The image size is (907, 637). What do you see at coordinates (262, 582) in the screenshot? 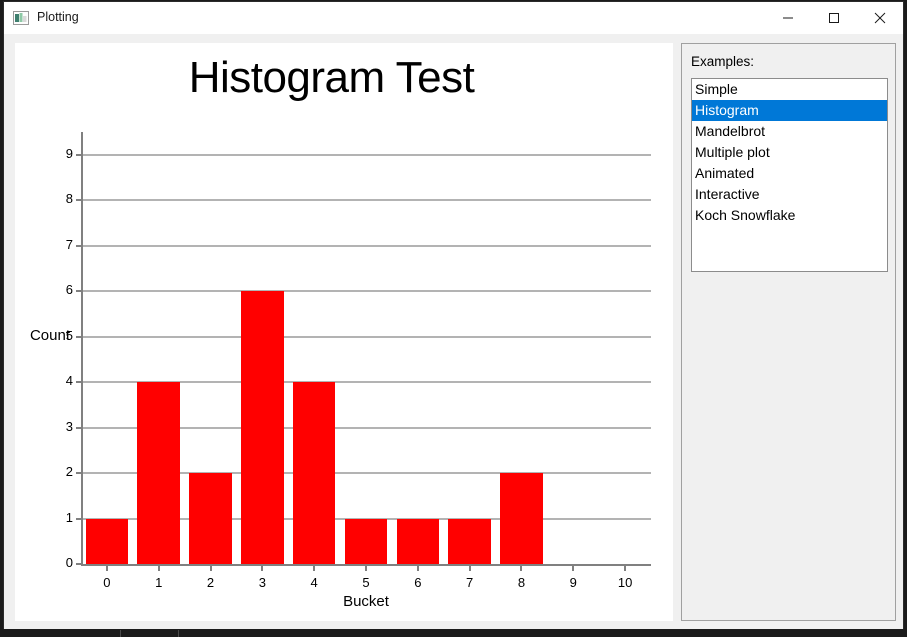
I see `x-tick-label: 3` at bounding box center [262, 582].